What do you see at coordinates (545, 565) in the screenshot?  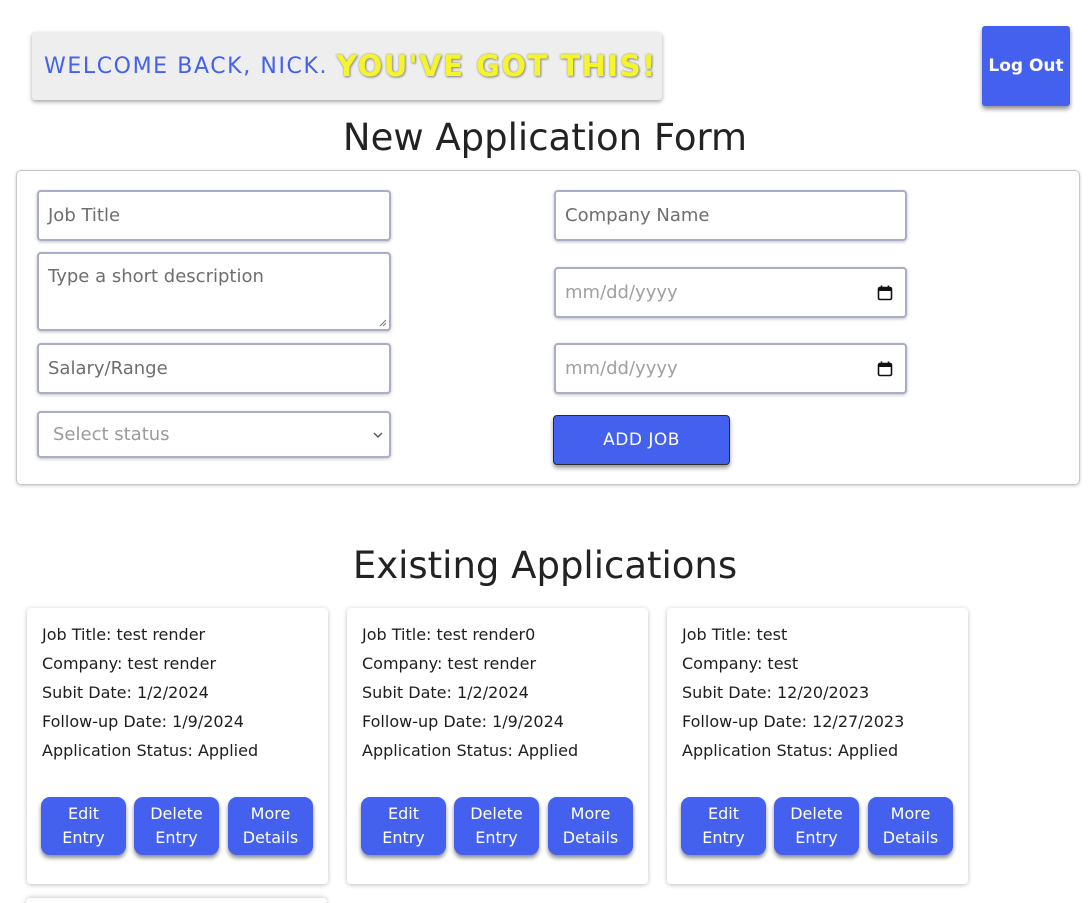 I see `existing-applications-title: Existing Applications` at bounding box center [545, 565].